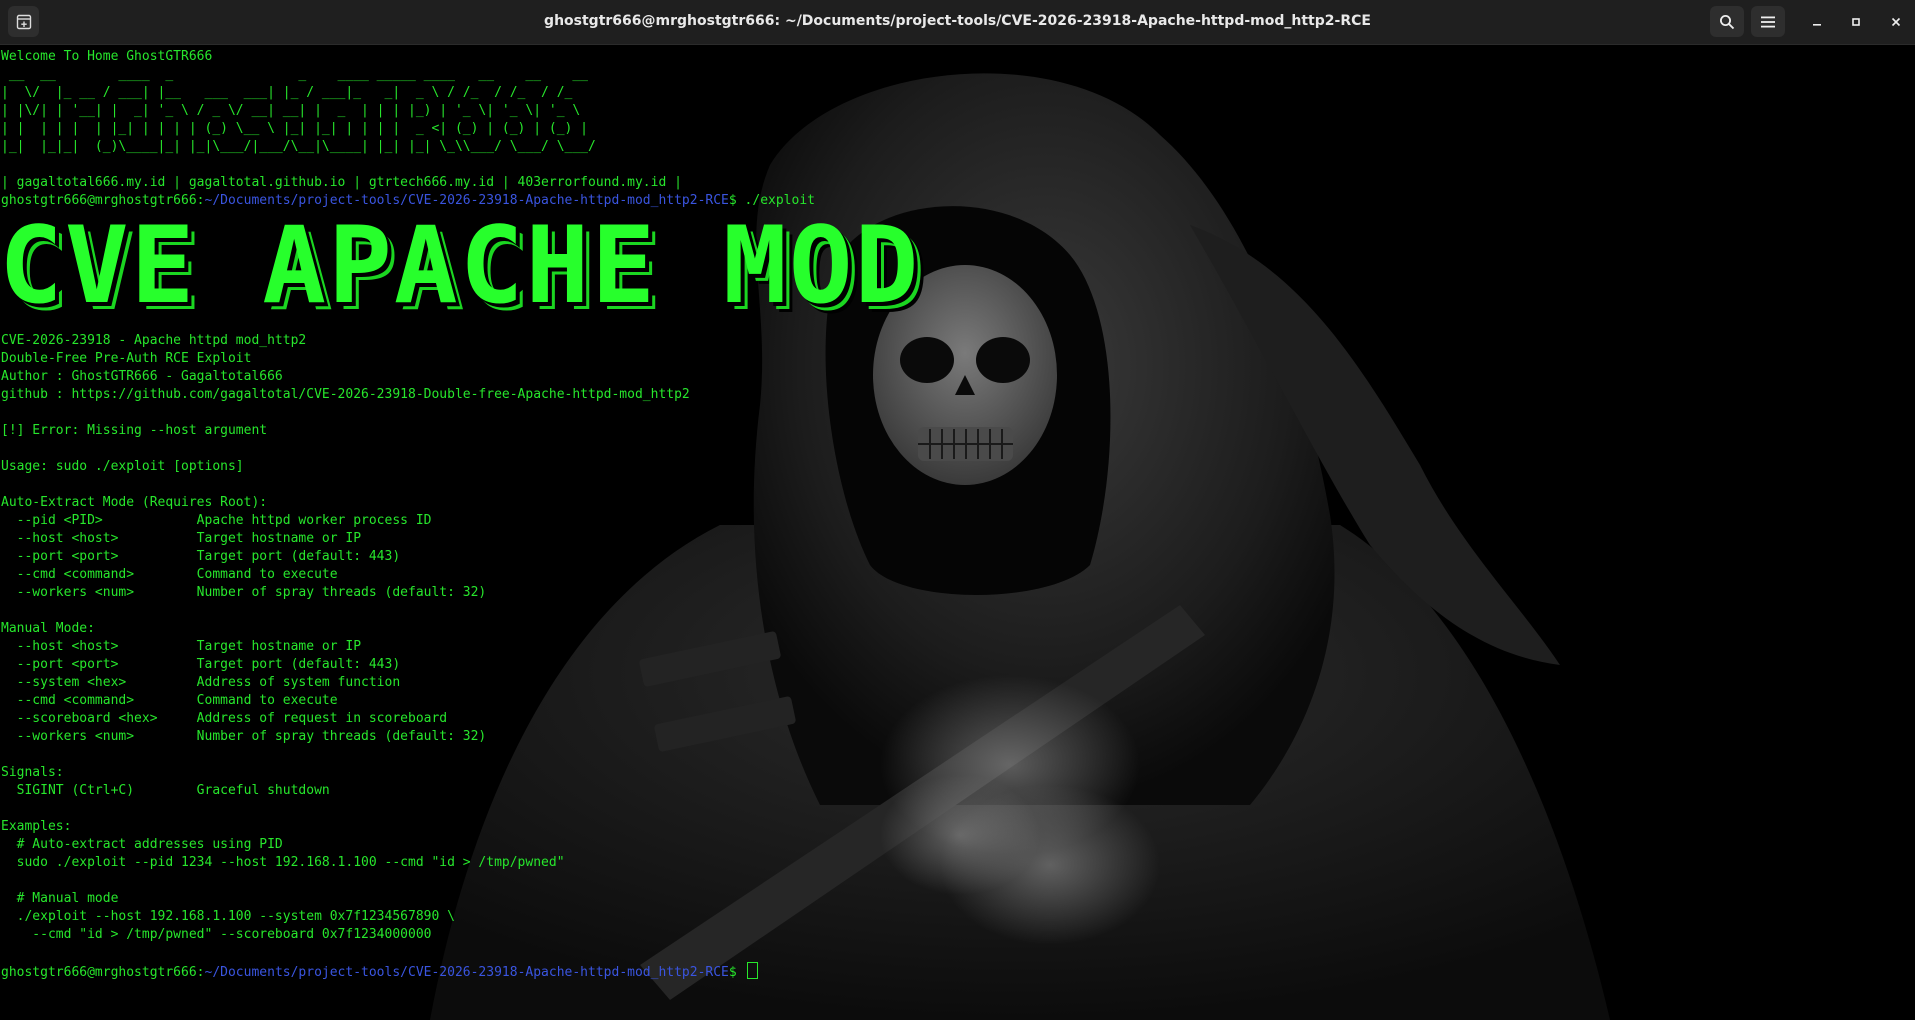  What do you see at coordinates (48, 628) in the screenshot?
I see `output-line: Manual Mode:` at bounding box center [48, 628].